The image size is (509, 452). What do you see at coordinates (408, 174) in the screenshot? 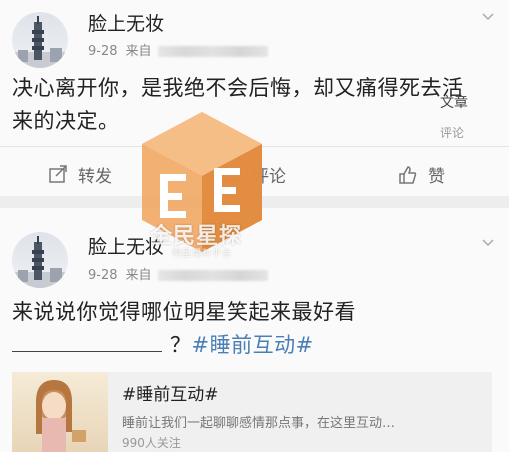
I see `thumbs-up-icon` at bounding box center [408, 174].